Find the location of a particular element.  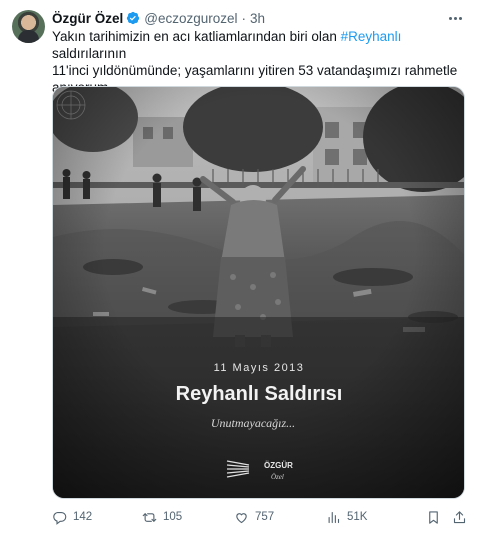

logo-script: Özel is located at coordinates (277, 477).